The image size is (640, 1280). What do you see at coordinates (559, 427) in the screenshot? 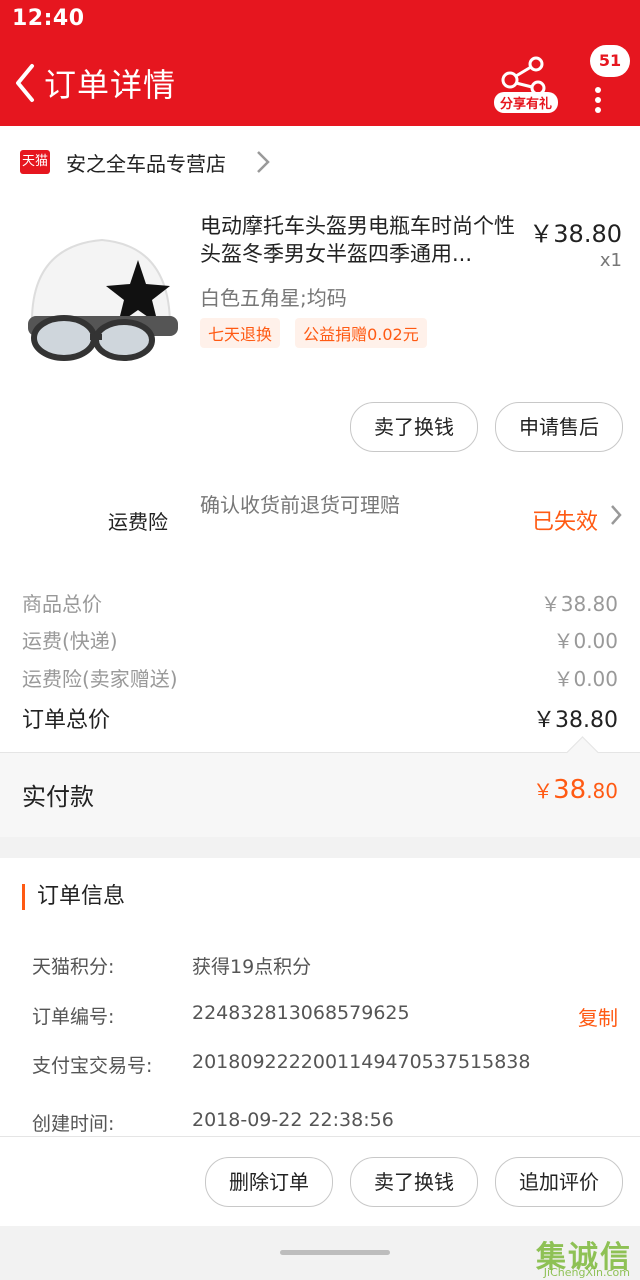
I see `after-sales-button: 申请售后` at bounding box center [559, 427].